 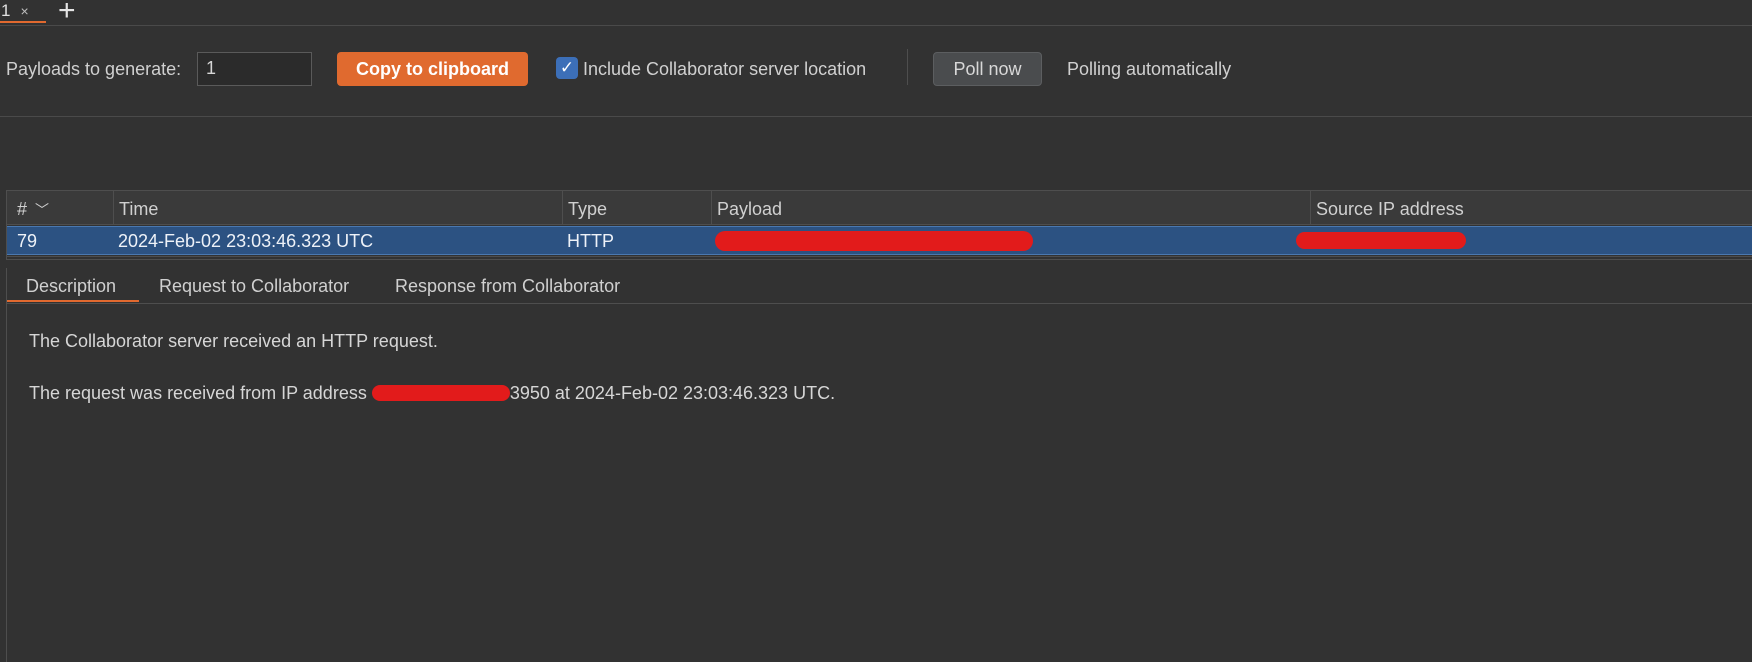 What do you see at coordinates (246, 241) in the screenshot?
I see `row-time: 2024-Feb-02 23:03:46.323 UTC` at bounding box center [246, 241].